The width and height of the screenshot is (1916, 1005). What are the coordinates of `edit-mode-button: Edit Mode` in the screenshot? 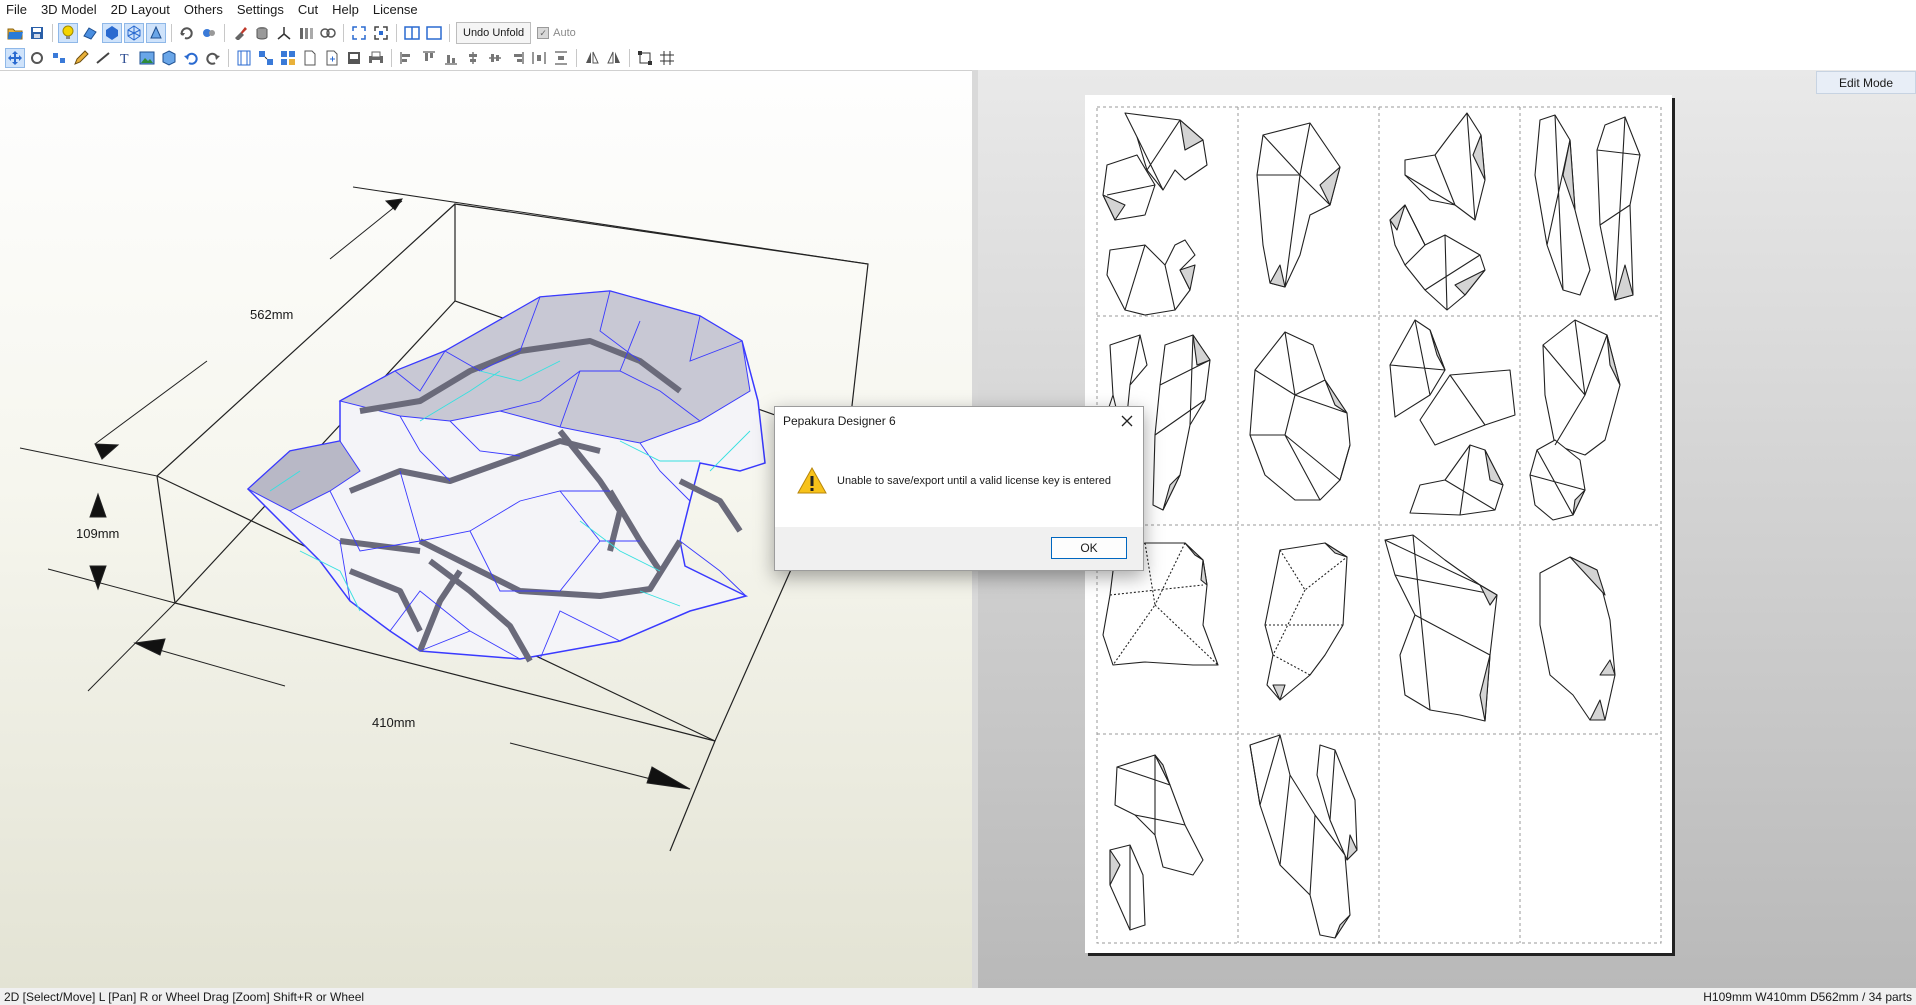 It's located at (1866, 82).